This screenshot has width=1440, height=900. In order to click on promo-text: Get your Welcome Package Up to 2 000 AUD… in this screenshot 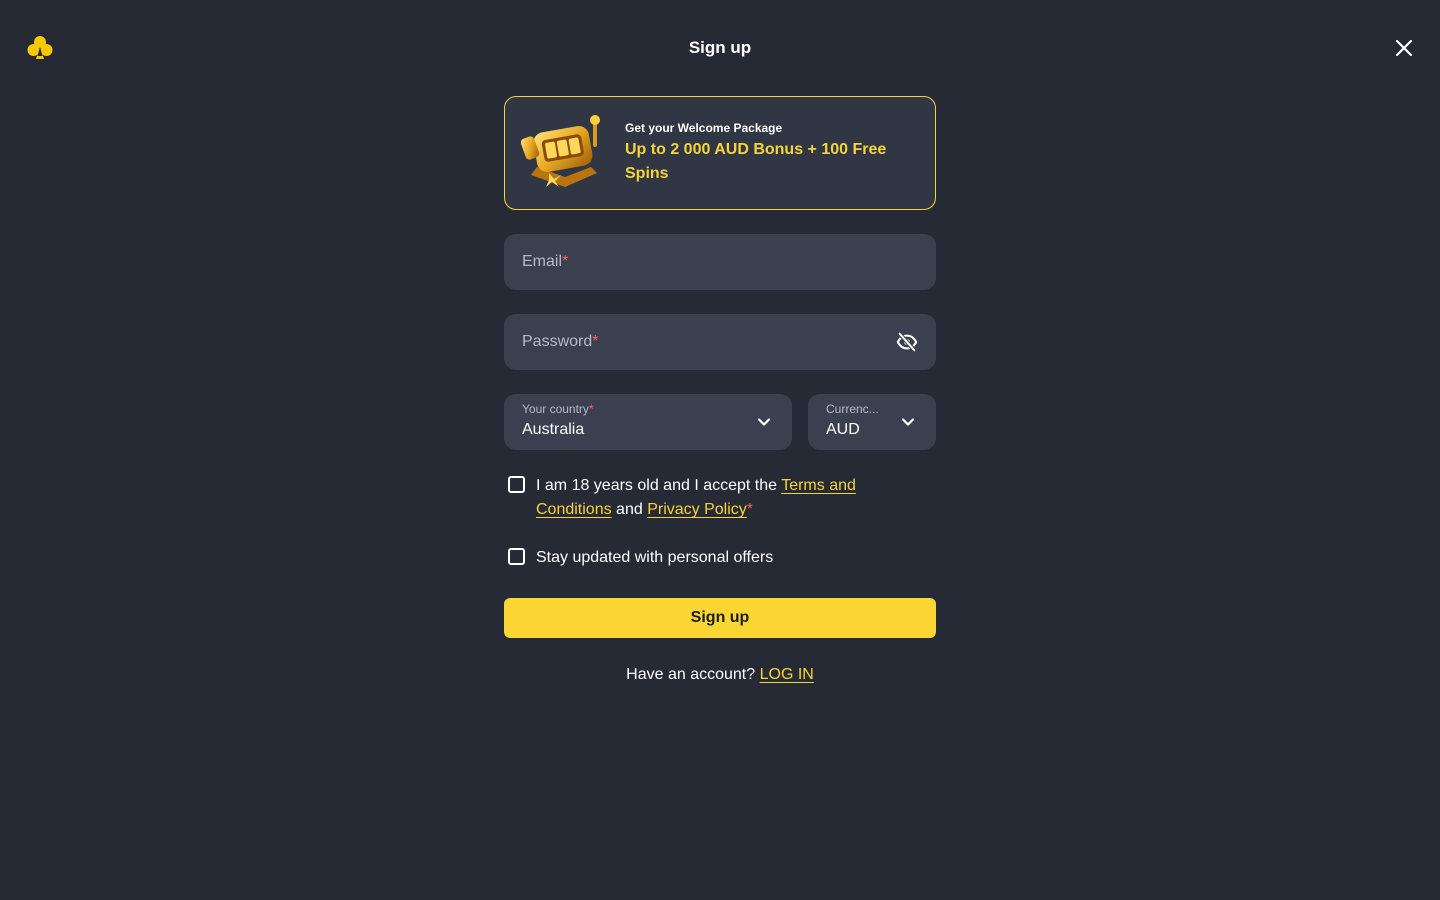, I will do `click(770, 153)`.